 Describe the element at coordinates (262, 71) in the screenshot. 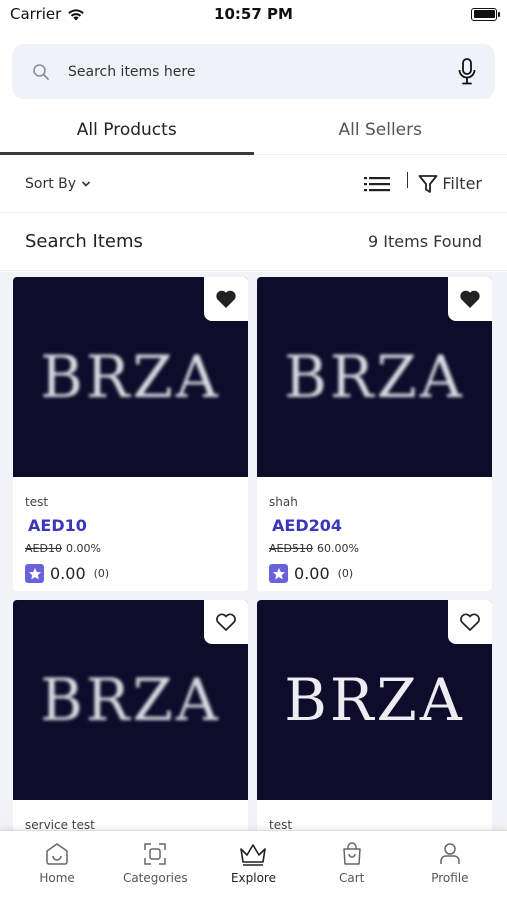

I see `search-input` at that location.